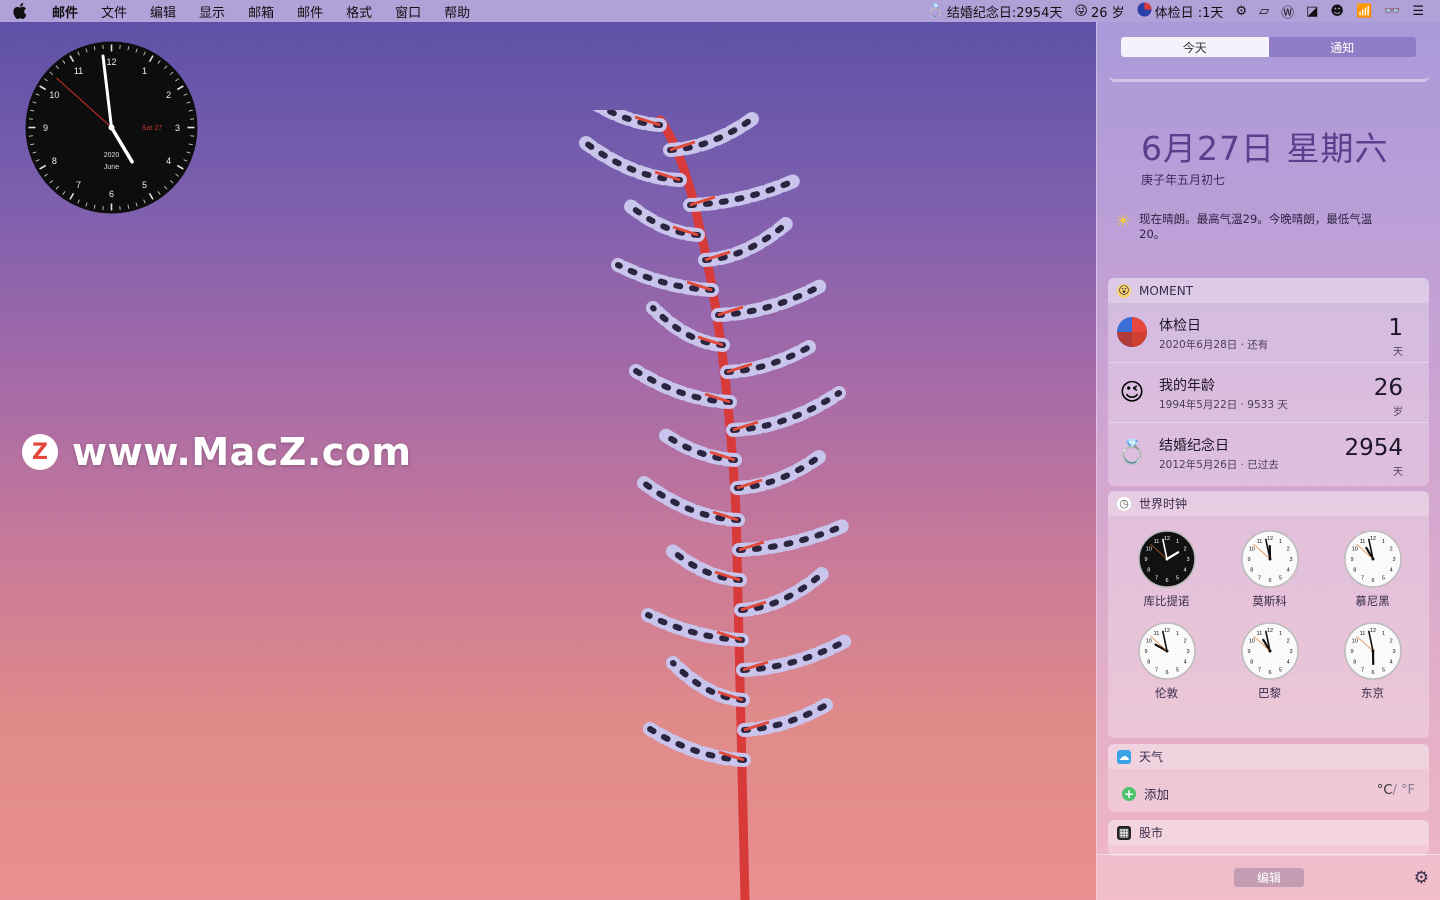  I want to click on weather-summary-text: 现在晴朗。最高气温29。今晚晴朗，最低气温20。, so click(1256, 226).